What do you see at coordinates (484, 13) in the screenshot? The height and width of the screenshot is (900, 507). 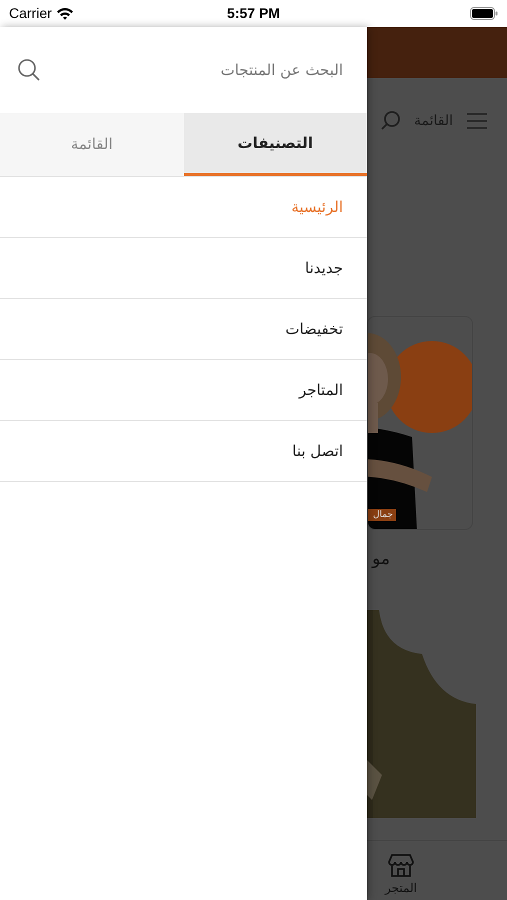 I see `battery-icon` at bounding box center [484, 13].